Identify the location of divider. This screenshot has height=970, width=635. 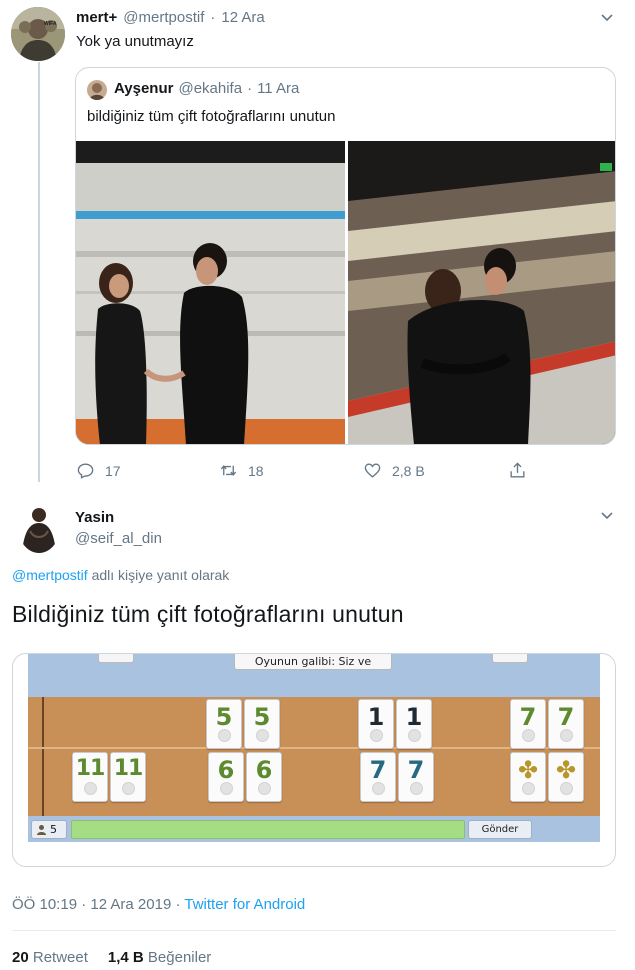
(314, 930).